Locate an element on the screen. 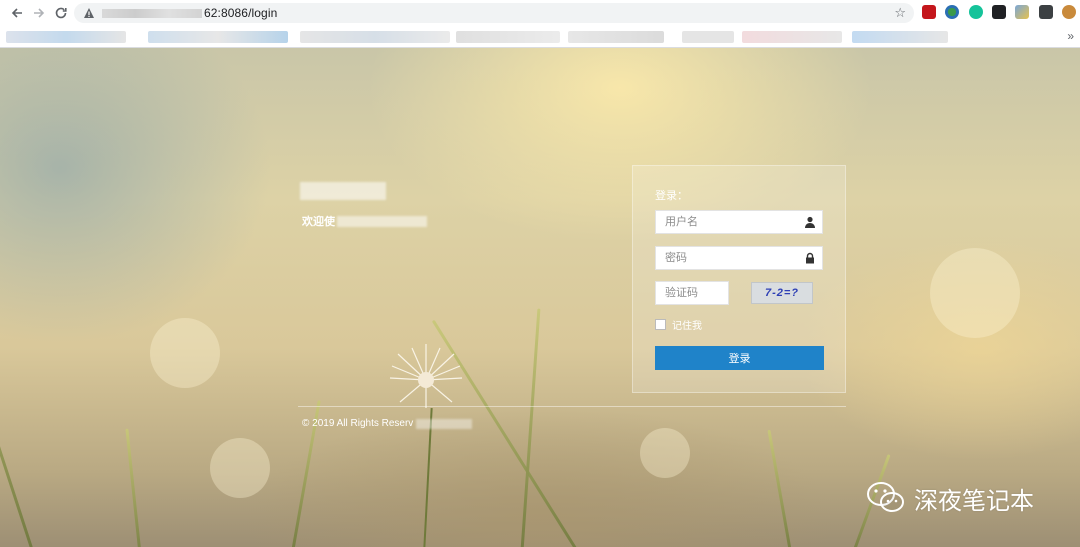 The height and width of the screenshot is (547, 1080). login-button: 登录 is located at coordinates (739, 358).